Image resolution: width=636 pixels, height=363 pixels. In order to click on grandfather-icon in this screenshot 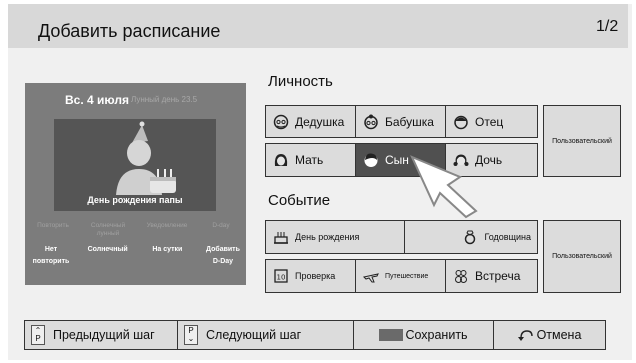, I will do `click(281, 122)`.